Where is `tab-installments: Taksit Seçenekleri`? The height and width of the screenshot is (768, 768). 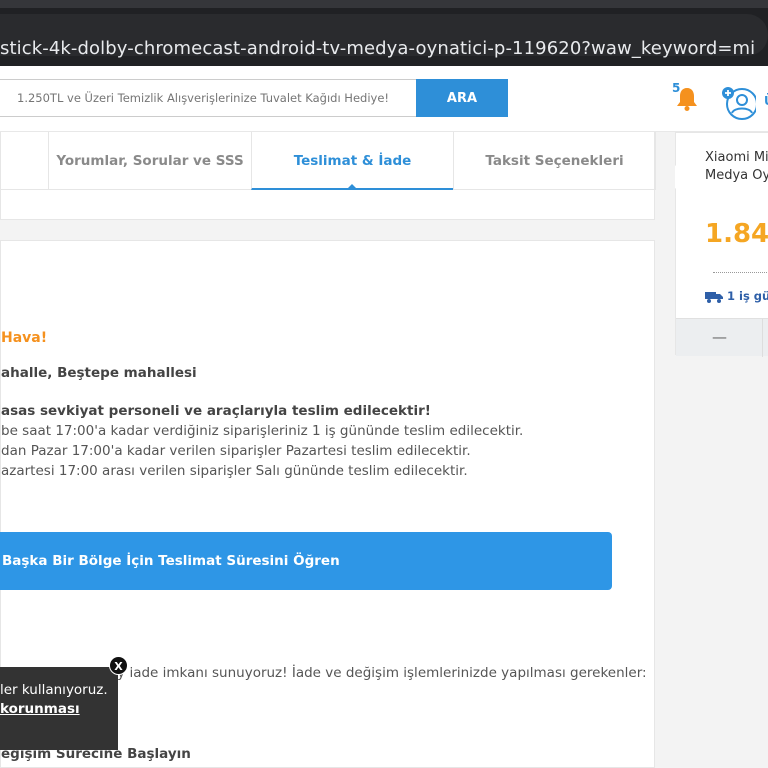
tab-installments: Taksit Seçenekleri is located at coordinates (554, 161).